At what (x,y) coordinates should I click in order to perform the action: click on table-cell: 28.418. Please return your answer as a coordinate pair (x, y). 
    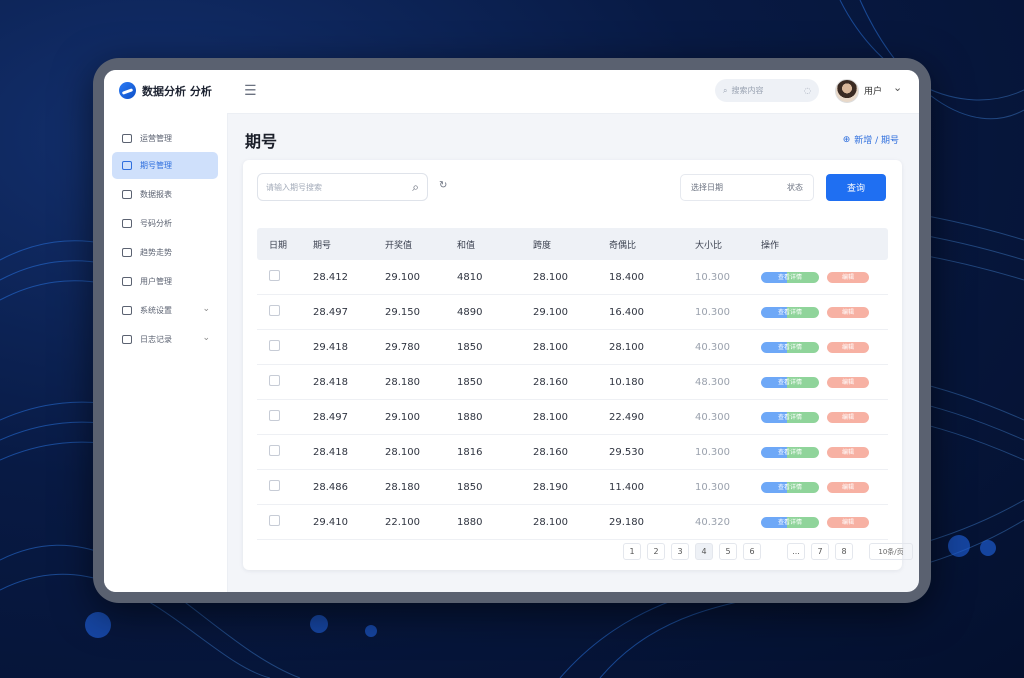
    Looking at the image, I should click on (330, 382).